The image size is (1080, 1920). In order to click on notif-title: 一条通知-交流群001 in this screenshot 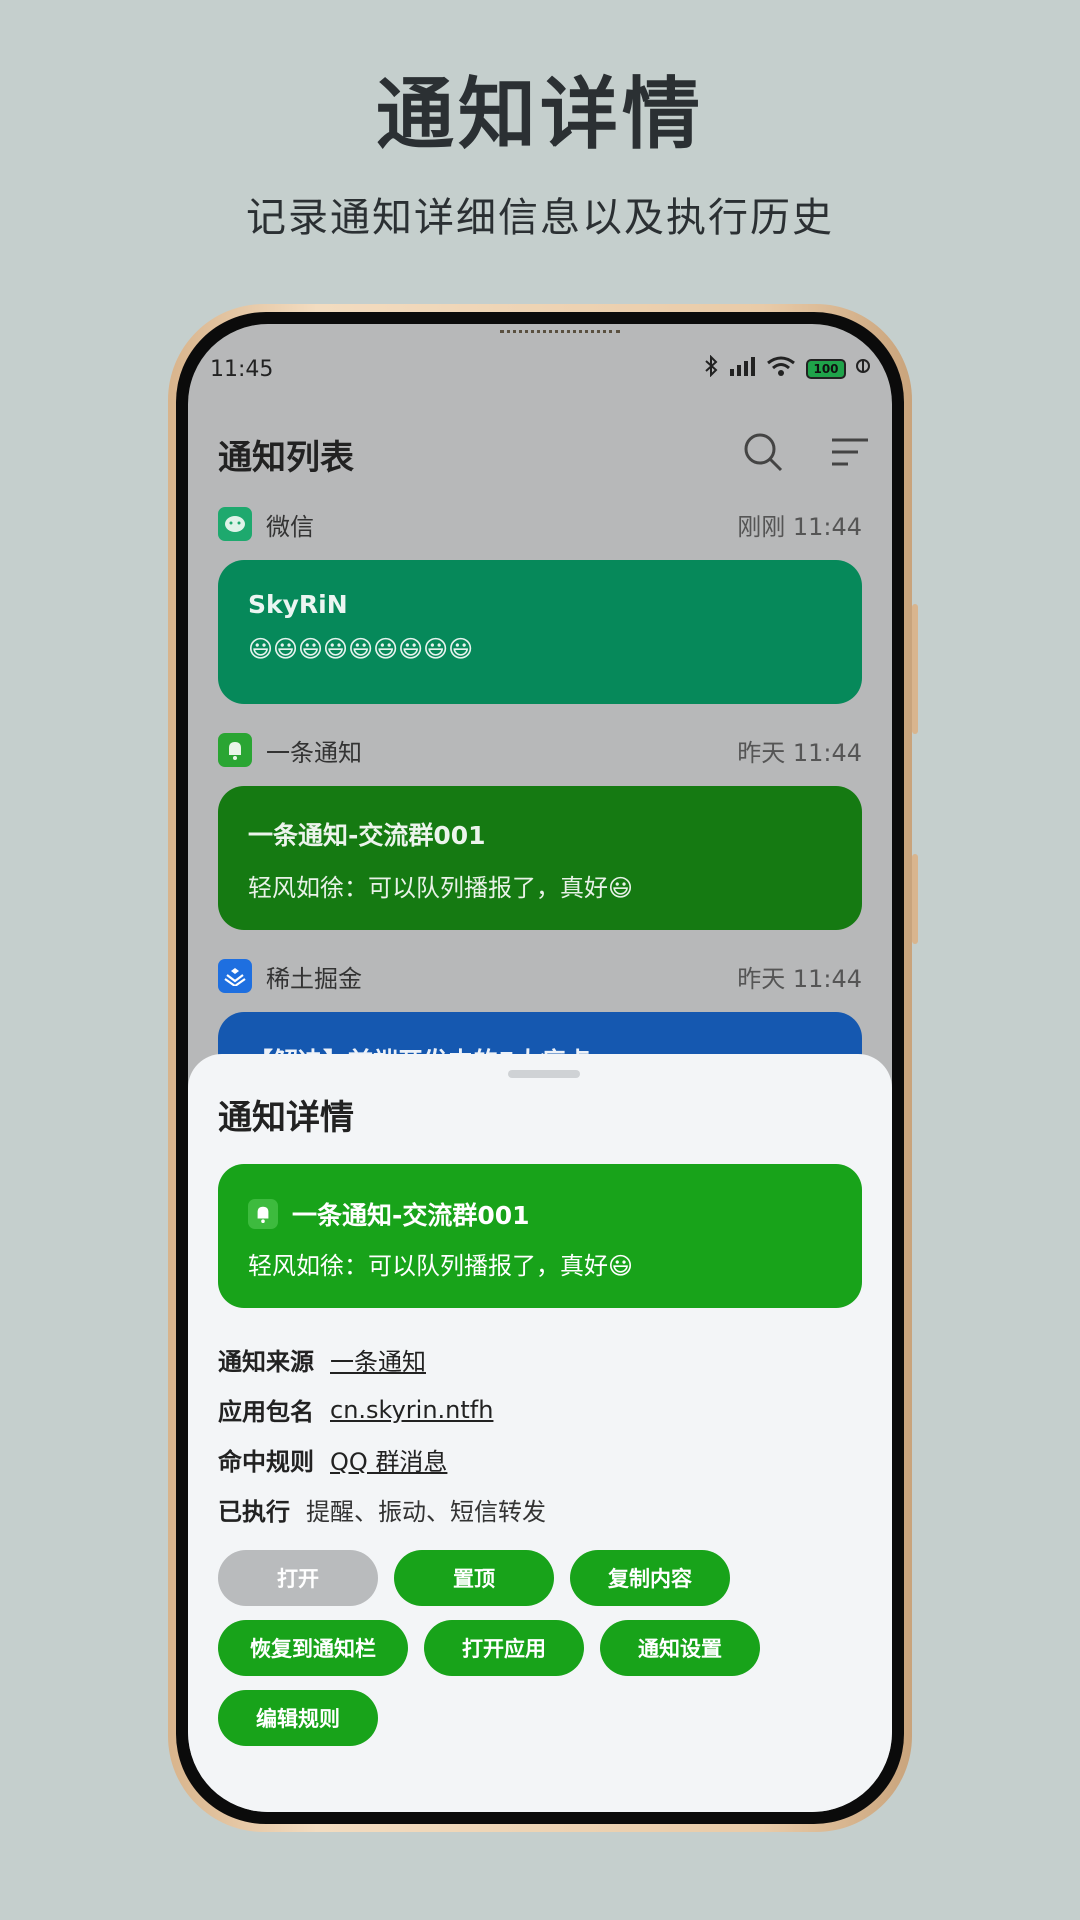, I will do `click(367, 835)`.